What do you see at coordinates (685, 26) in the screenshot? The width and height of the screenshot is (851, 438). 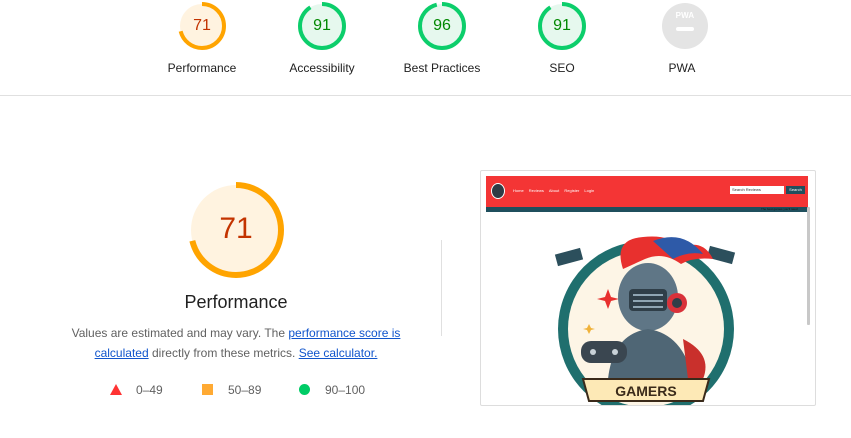 I see `pwa-badge-icon: PWA` at bounding box center [685, 26].